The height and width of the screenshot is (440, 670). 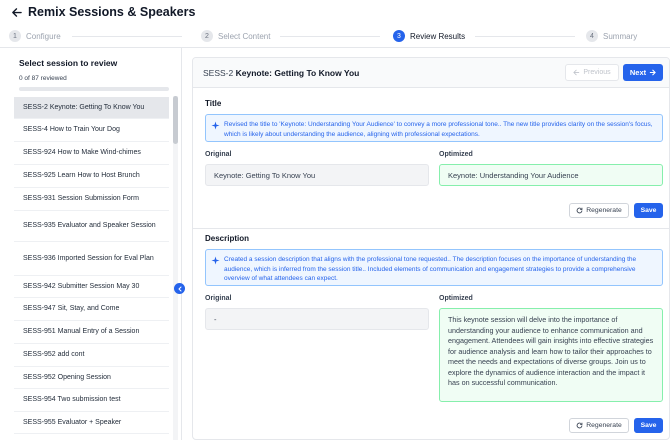 What do you see at coordinates (181, 244) in the screenshot?
I see `sidebar-divider` at bounding box center [181, 244].